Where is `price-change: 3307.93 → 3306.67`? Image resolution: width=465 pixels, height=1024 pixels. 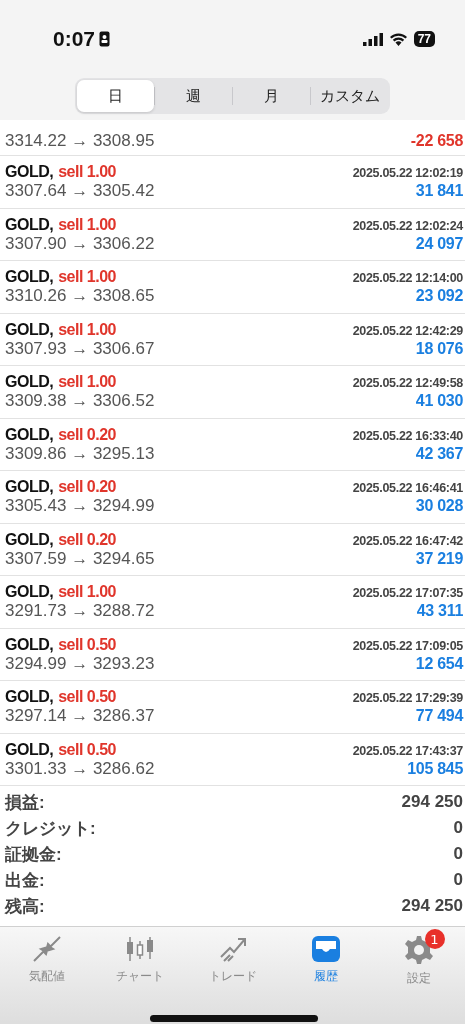
price-change: 3307.93 → 3306.67 is located at coordinates (80, 348).